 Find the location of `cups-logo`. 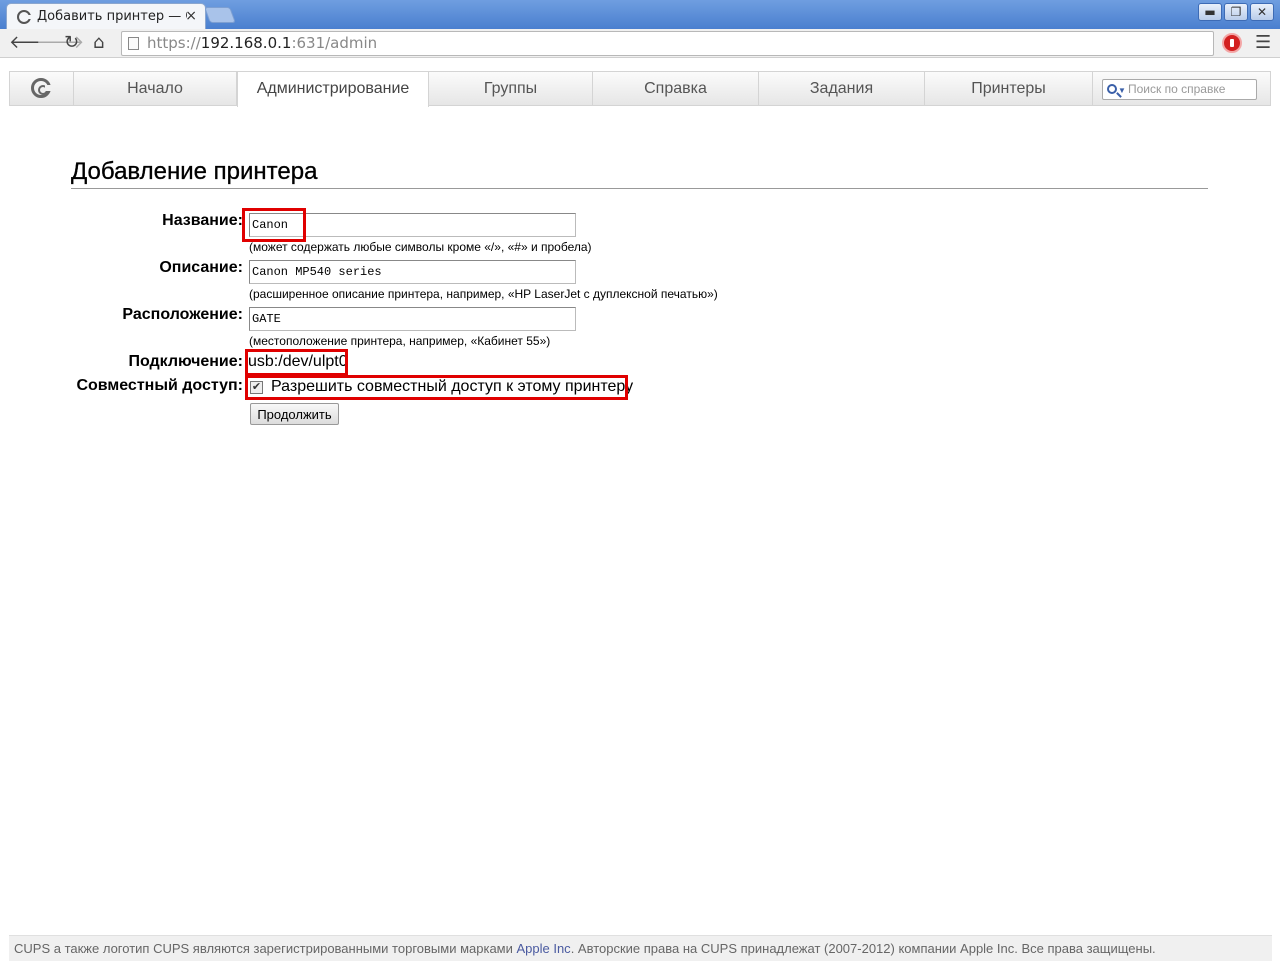

cups-logo is located at coordinates (42, 88).